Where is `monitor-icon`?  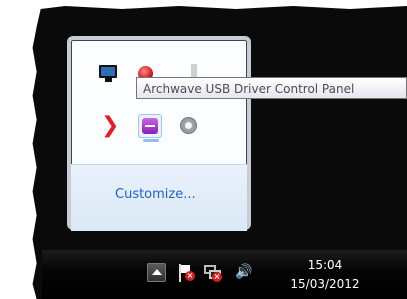 monitor-icon is located at coordinates (109, 74).